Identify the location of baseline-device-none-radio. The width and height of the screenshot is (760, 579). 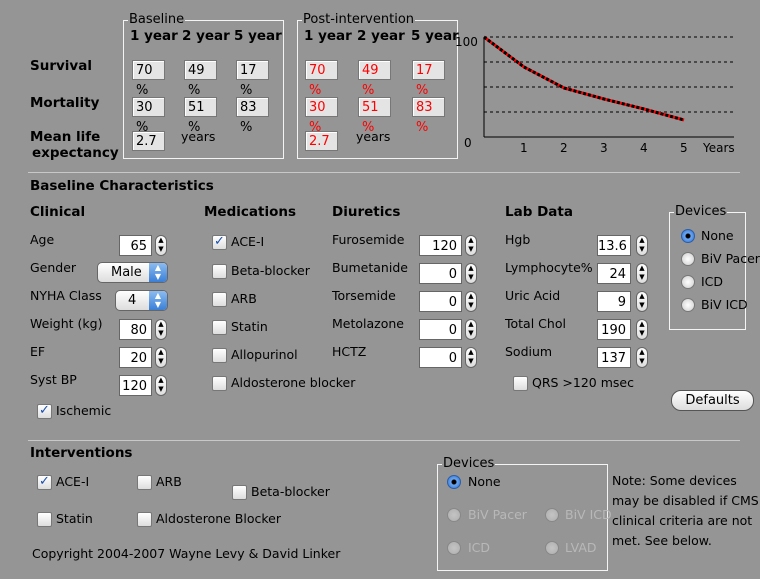
(688, 236).